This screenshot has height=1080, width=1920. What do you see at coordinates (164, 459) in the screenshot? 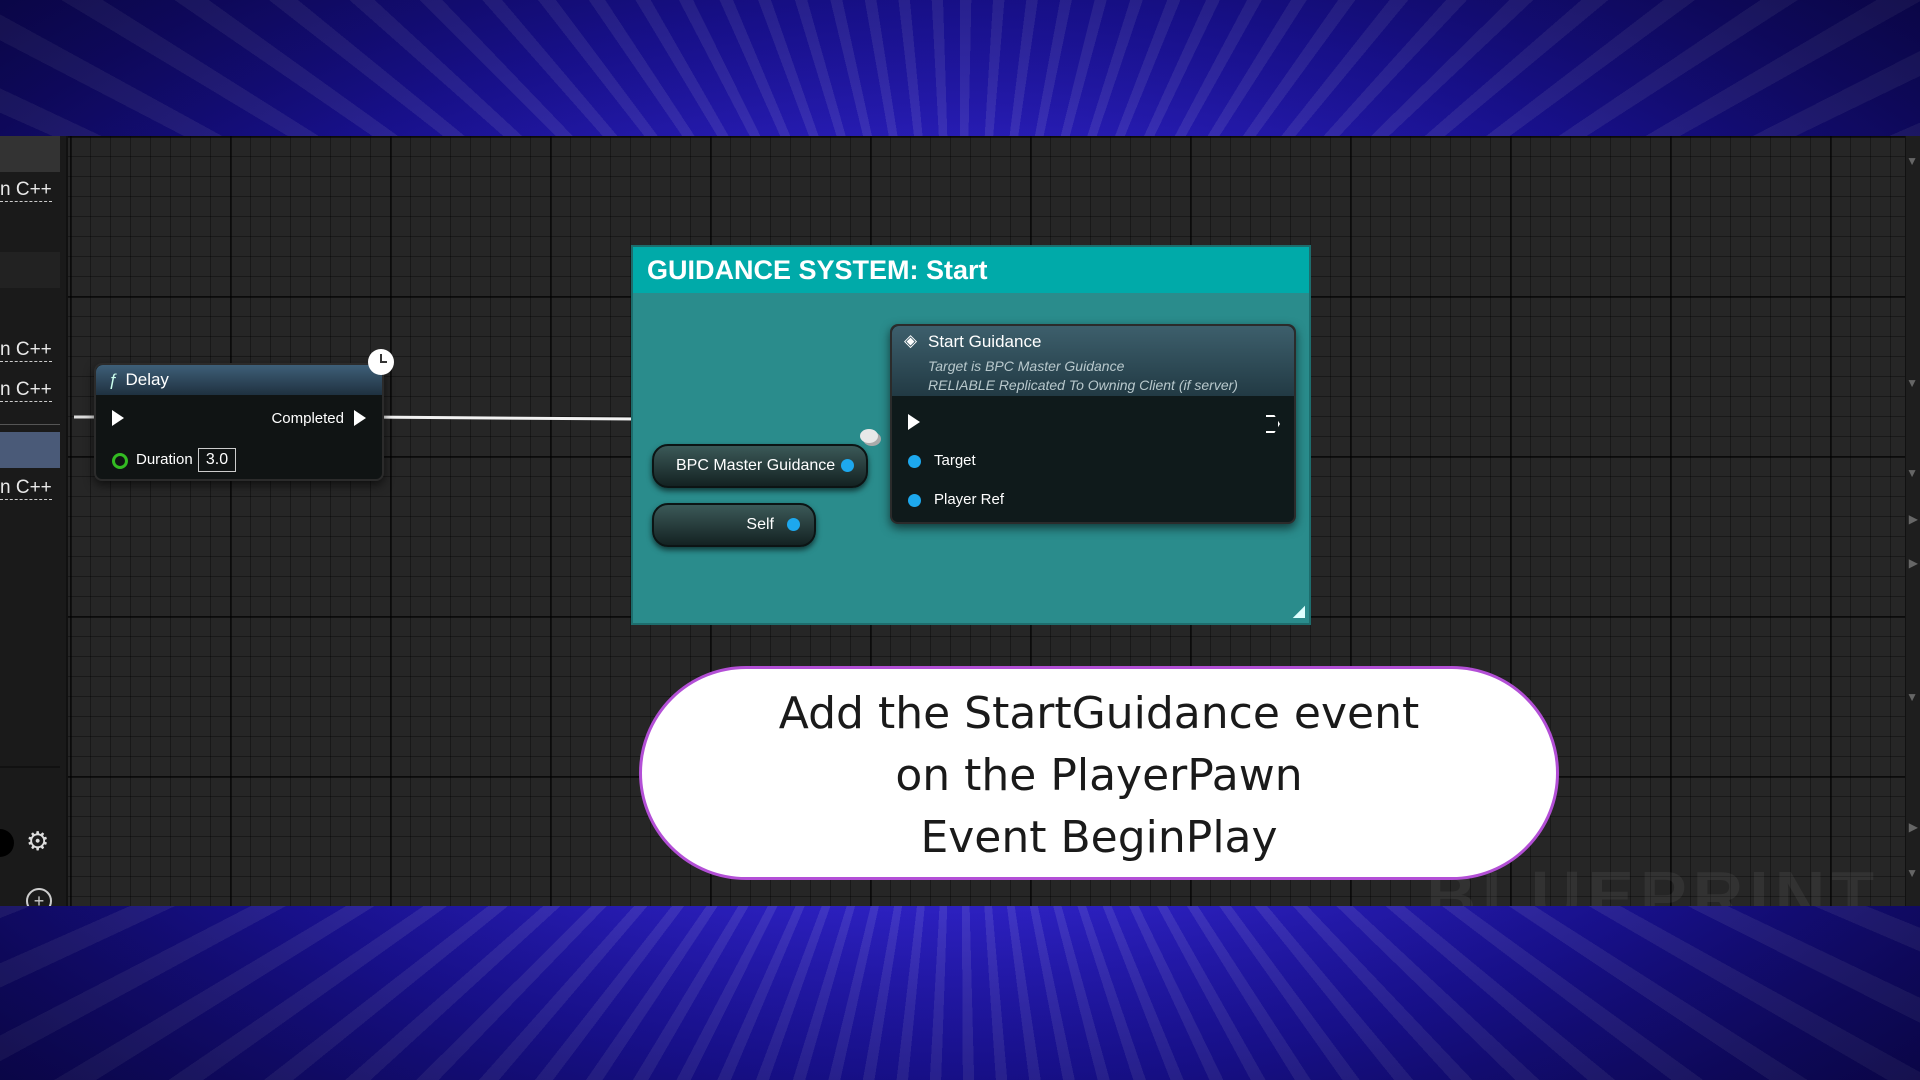
I see `duration-label: Duration` at bounding box center [164, 459].